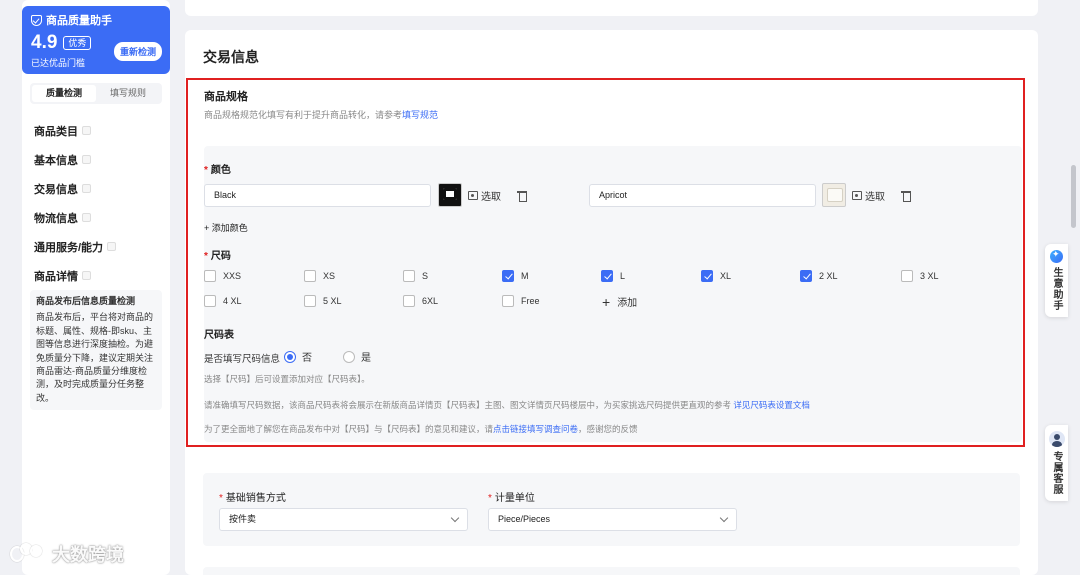  I want to click on size-table-doc-link: 详见尺码表设置文档, so click(771, 405).